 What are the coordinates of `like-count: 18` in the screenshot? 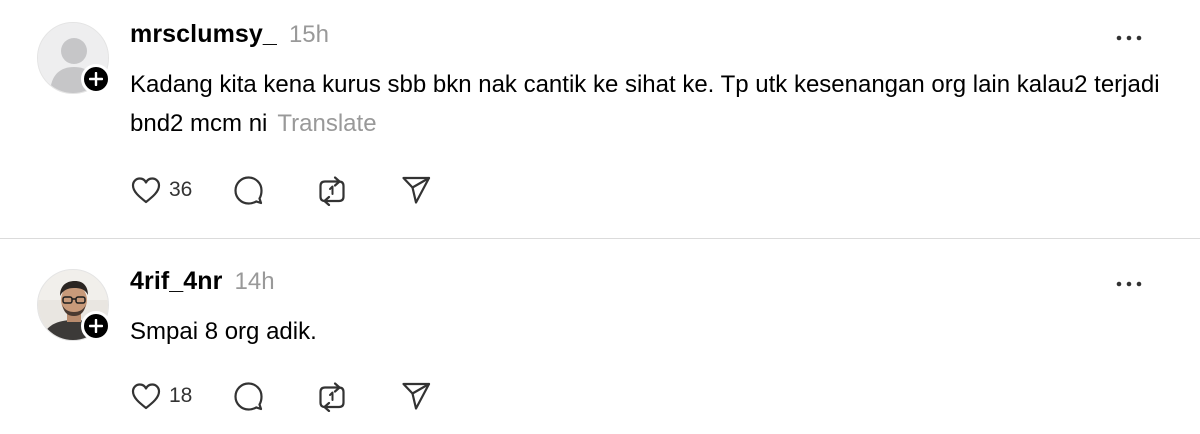 It's located at (181, 395).